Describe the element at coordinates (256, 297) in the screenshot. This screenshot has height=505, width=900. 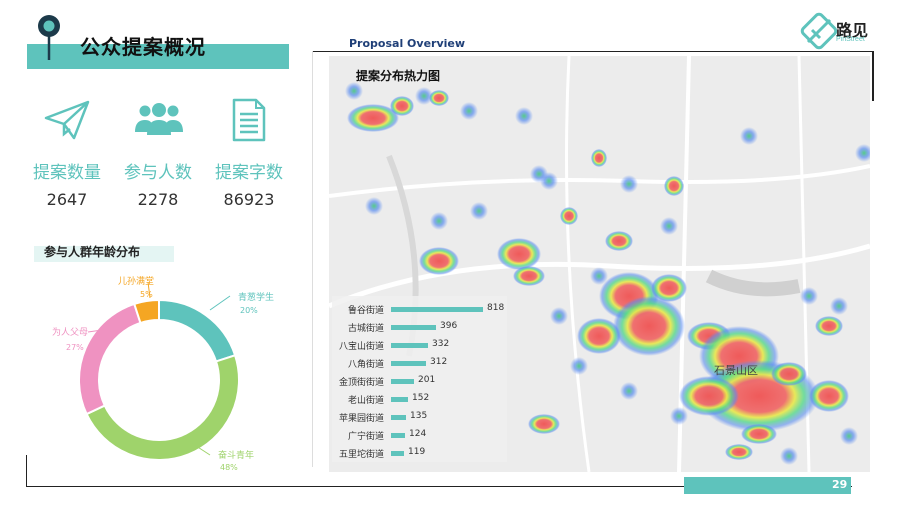
I see `donut-label-students: 青葱学生` at that location.